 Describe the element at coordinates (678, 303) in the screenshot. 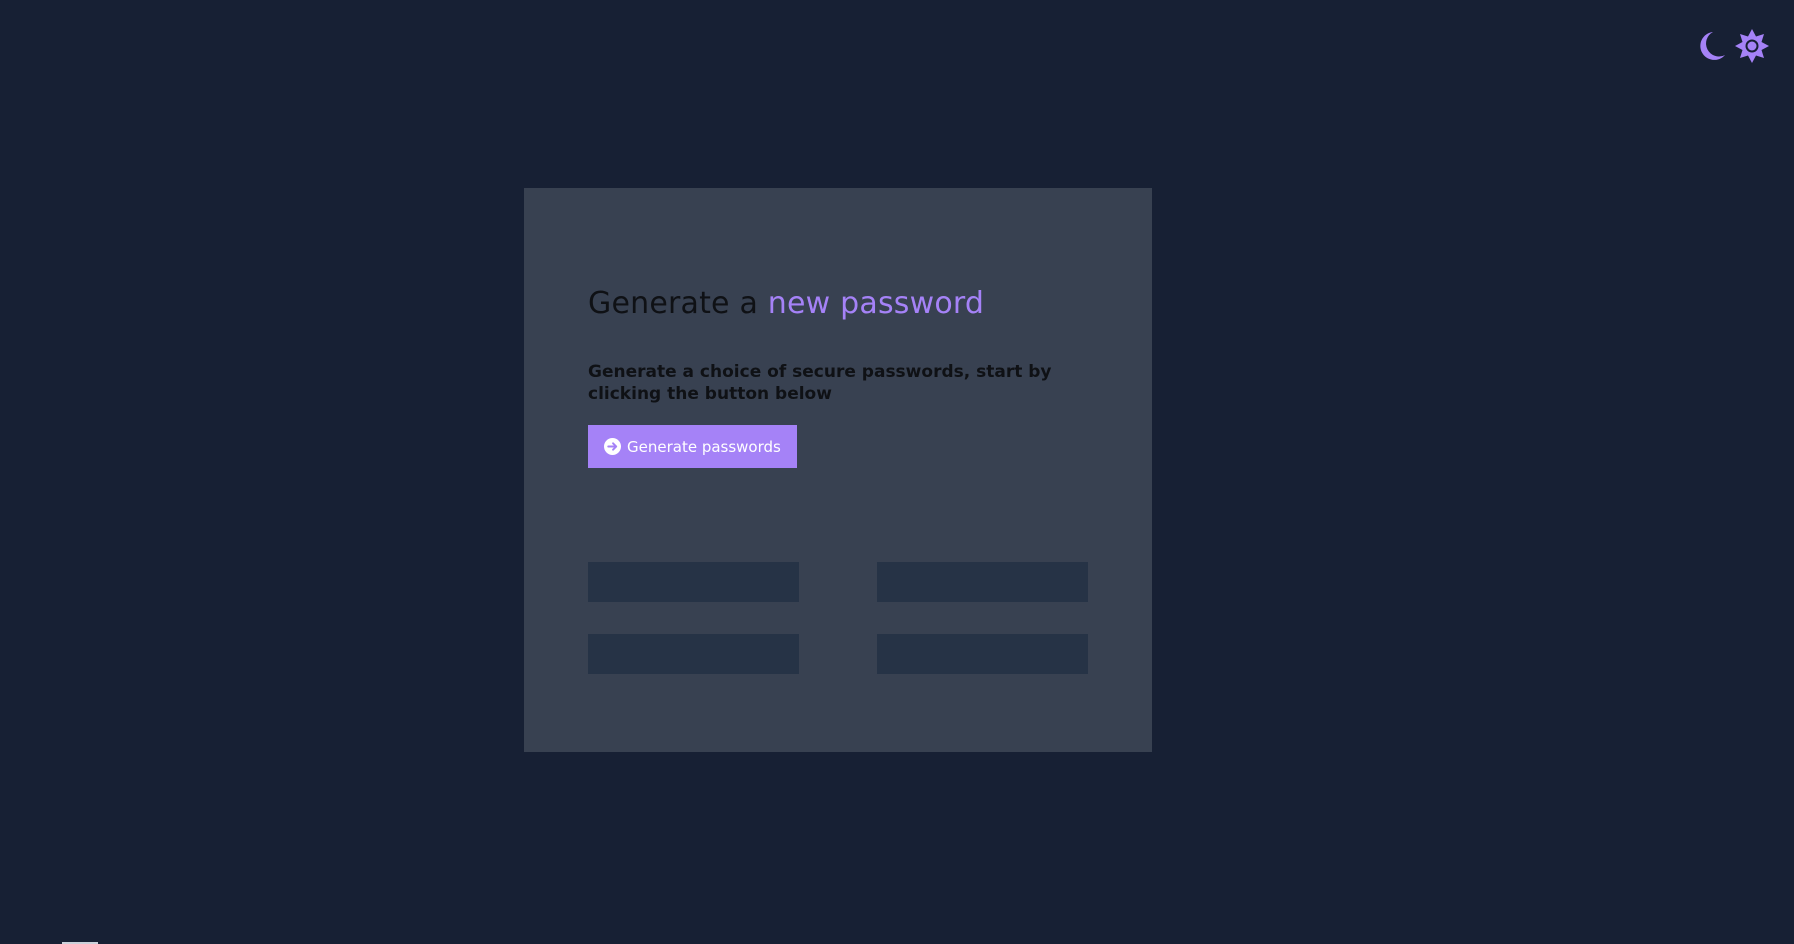

I see `title-prefix: Generate a` at that location.